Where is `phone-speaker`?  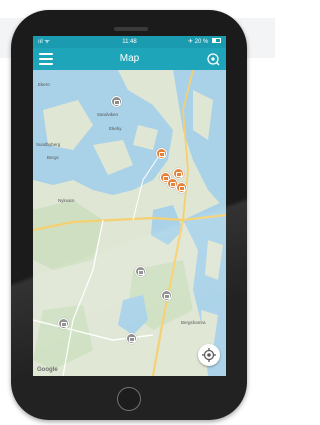
phone-speaker is located at coordinates (131, 29).